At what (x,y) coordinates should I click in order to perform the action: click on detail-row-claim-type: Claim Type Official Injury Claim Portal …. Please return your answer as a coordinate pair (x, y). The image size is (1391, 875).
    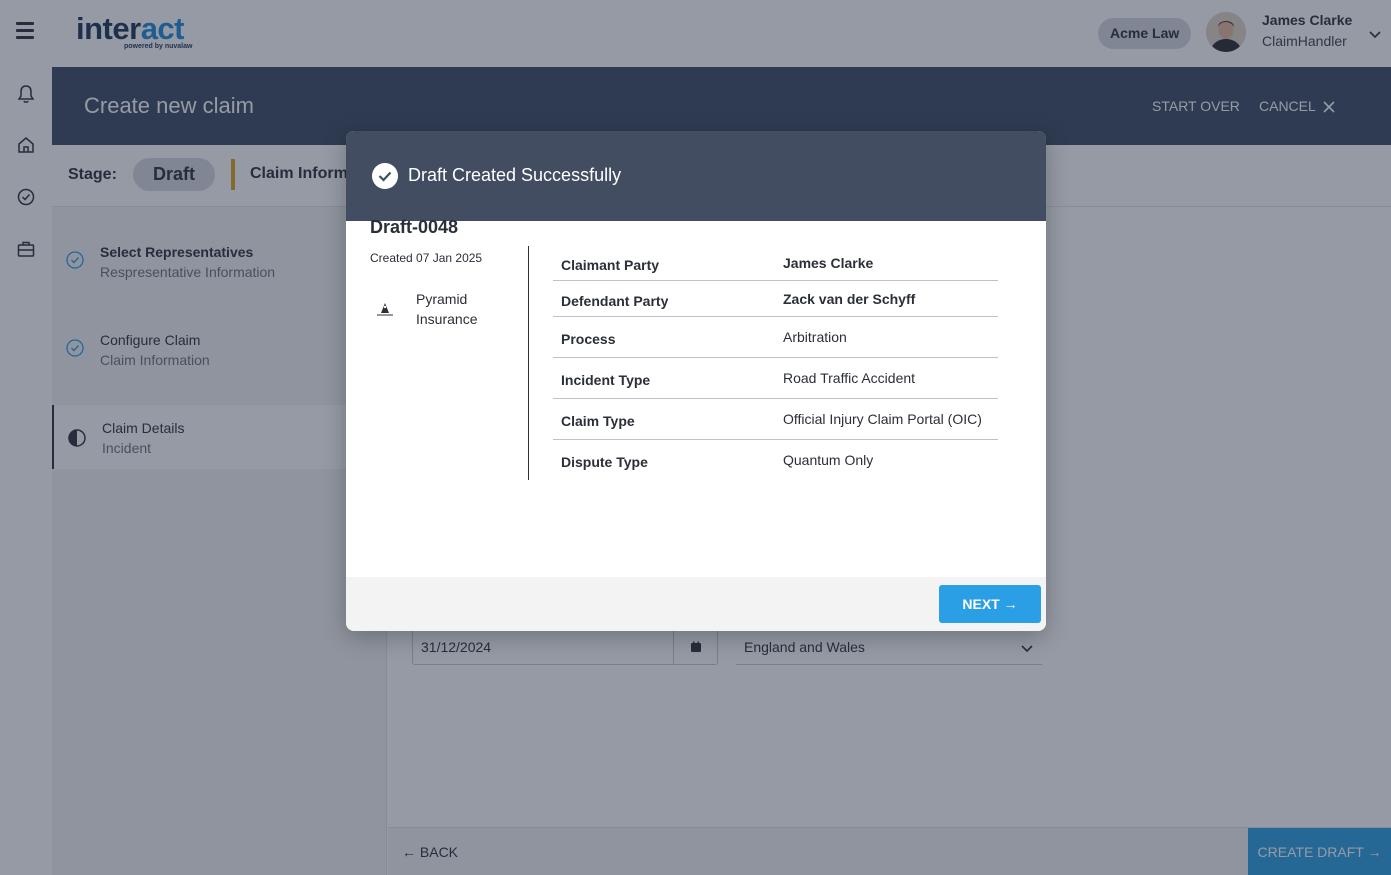
    Looking at the image, I should click on (775, 419).